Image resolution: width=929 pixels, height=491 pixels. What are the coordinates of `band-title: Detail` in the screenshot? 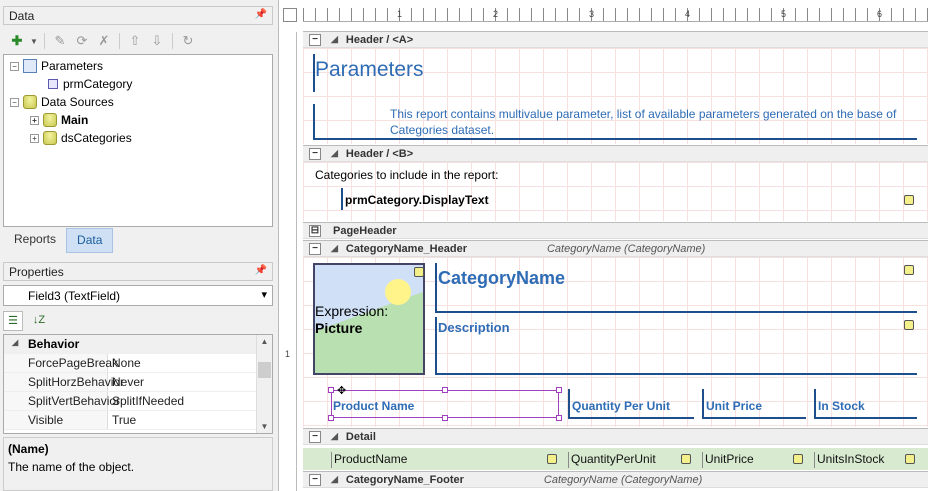 It's located at (360, 436).